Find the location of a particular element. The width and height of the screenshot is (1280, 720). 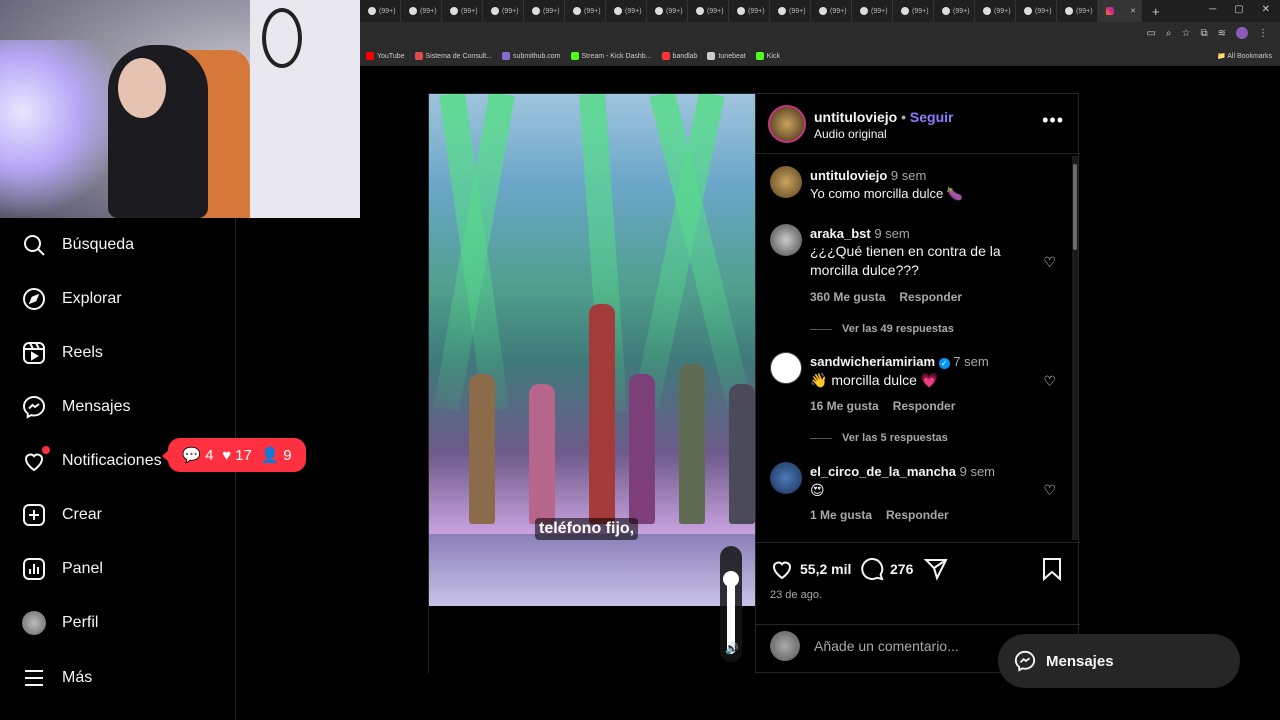

bookmark-item: tunebeat is located at coordinates (726, 56).